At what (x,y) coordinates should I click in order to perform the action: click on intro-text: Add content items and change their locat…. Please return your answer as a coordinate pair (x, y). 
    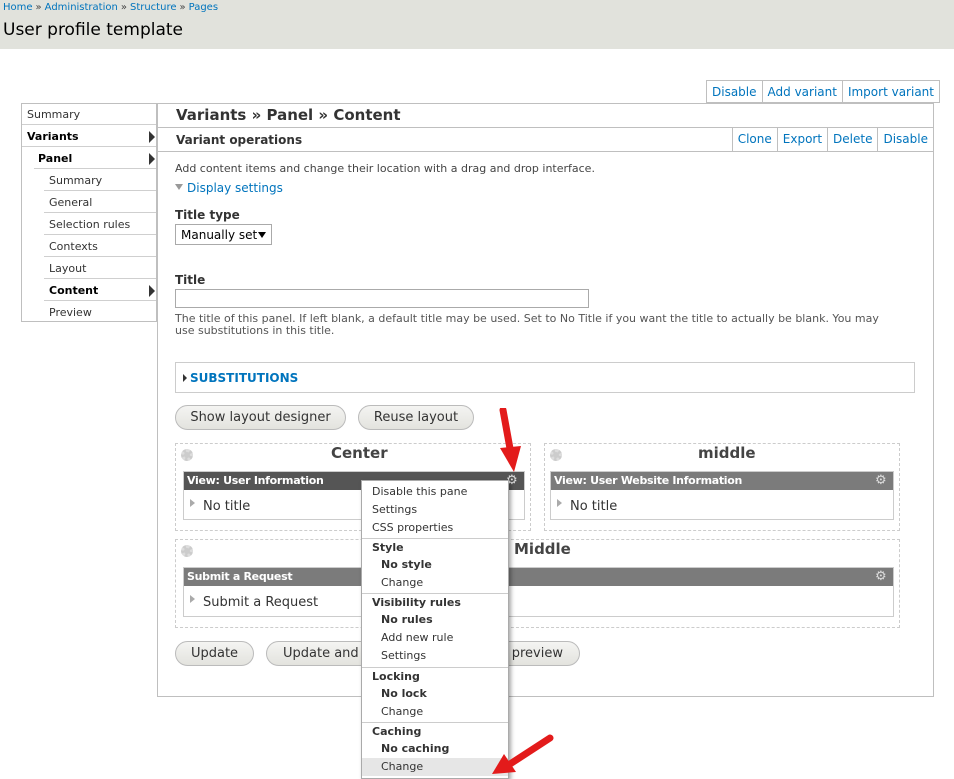
    Looking at the image, I should click on (385, 168).